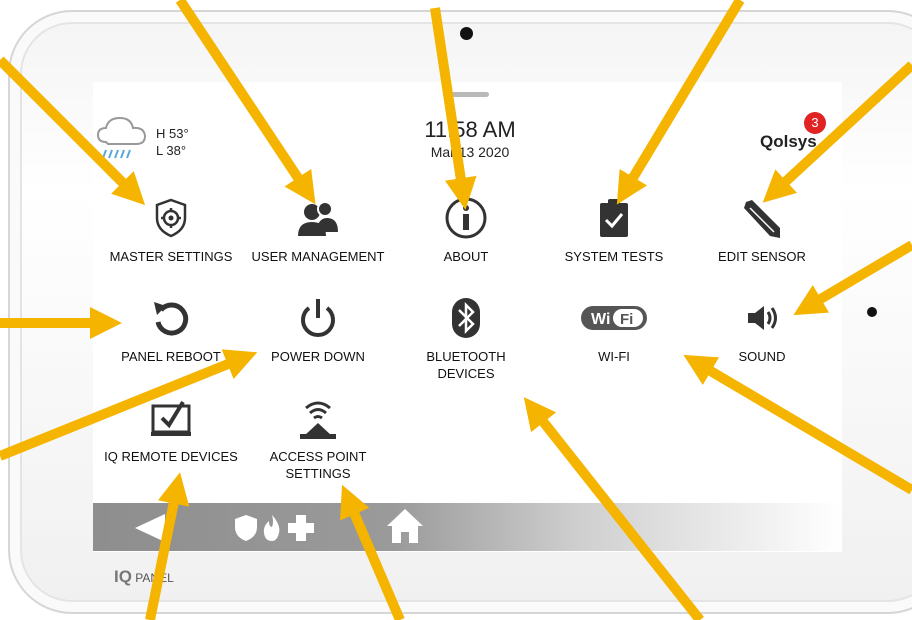  What do you see at coordinates (852, 278) in the screenshot?
I see `arrow-sound` at bounding box center [852, 278].